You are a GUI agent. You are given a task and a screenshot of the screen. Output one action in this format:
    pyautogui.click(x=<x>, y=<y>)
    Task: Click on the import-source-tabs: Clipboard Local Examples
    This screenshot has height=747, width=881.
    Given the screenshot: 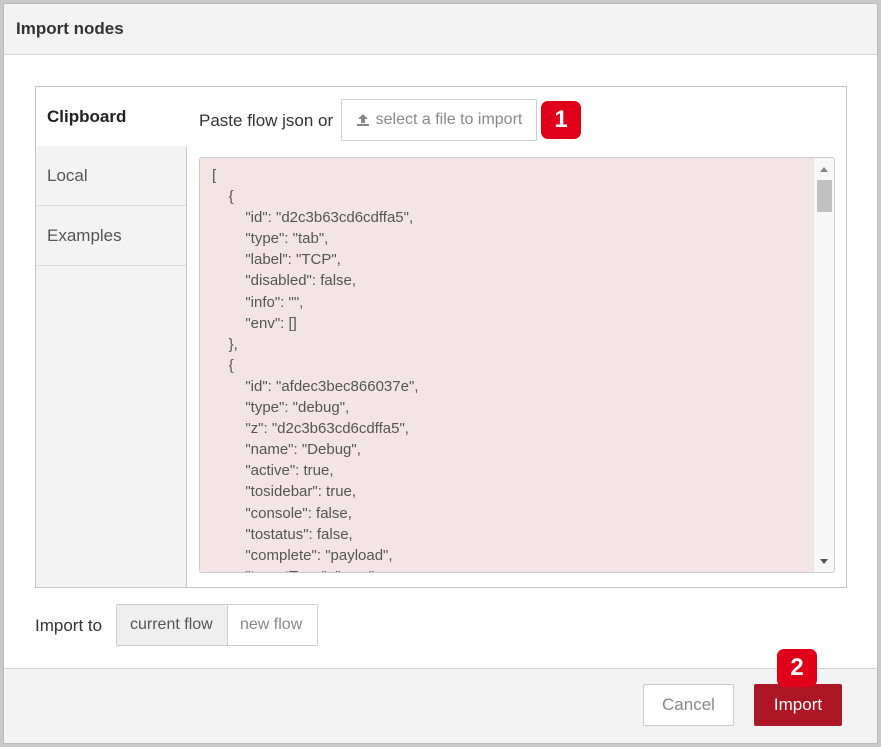 What is the action you would take?
    pyautogui.click(x=112, y=337)
    